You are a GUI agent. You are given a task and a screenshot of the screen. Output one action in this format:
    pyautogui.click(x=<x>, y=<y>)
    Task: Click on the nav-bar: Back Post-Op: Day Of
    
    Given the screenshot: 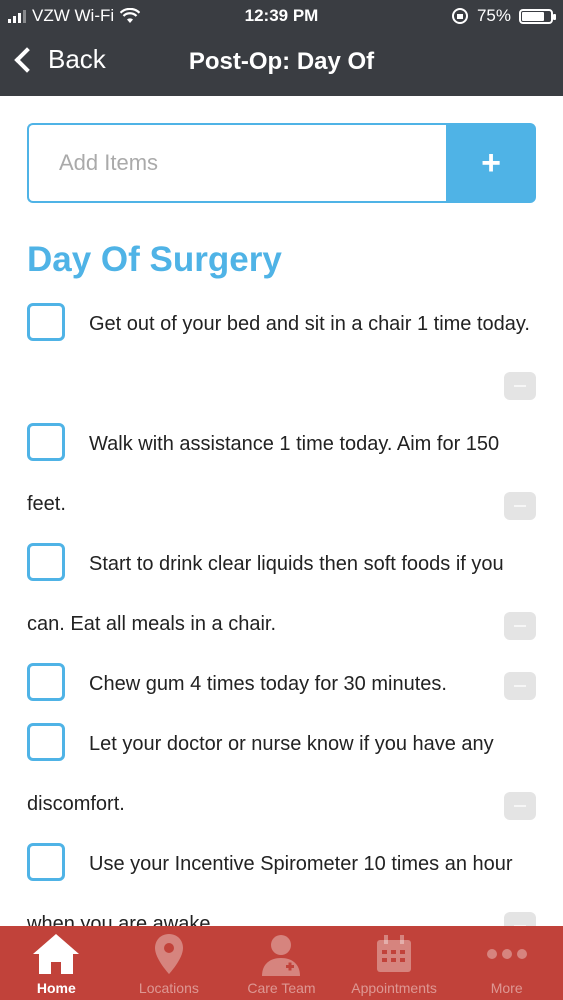 What is the action you would take?
    pyautogui.click(x=281, y=65)
    